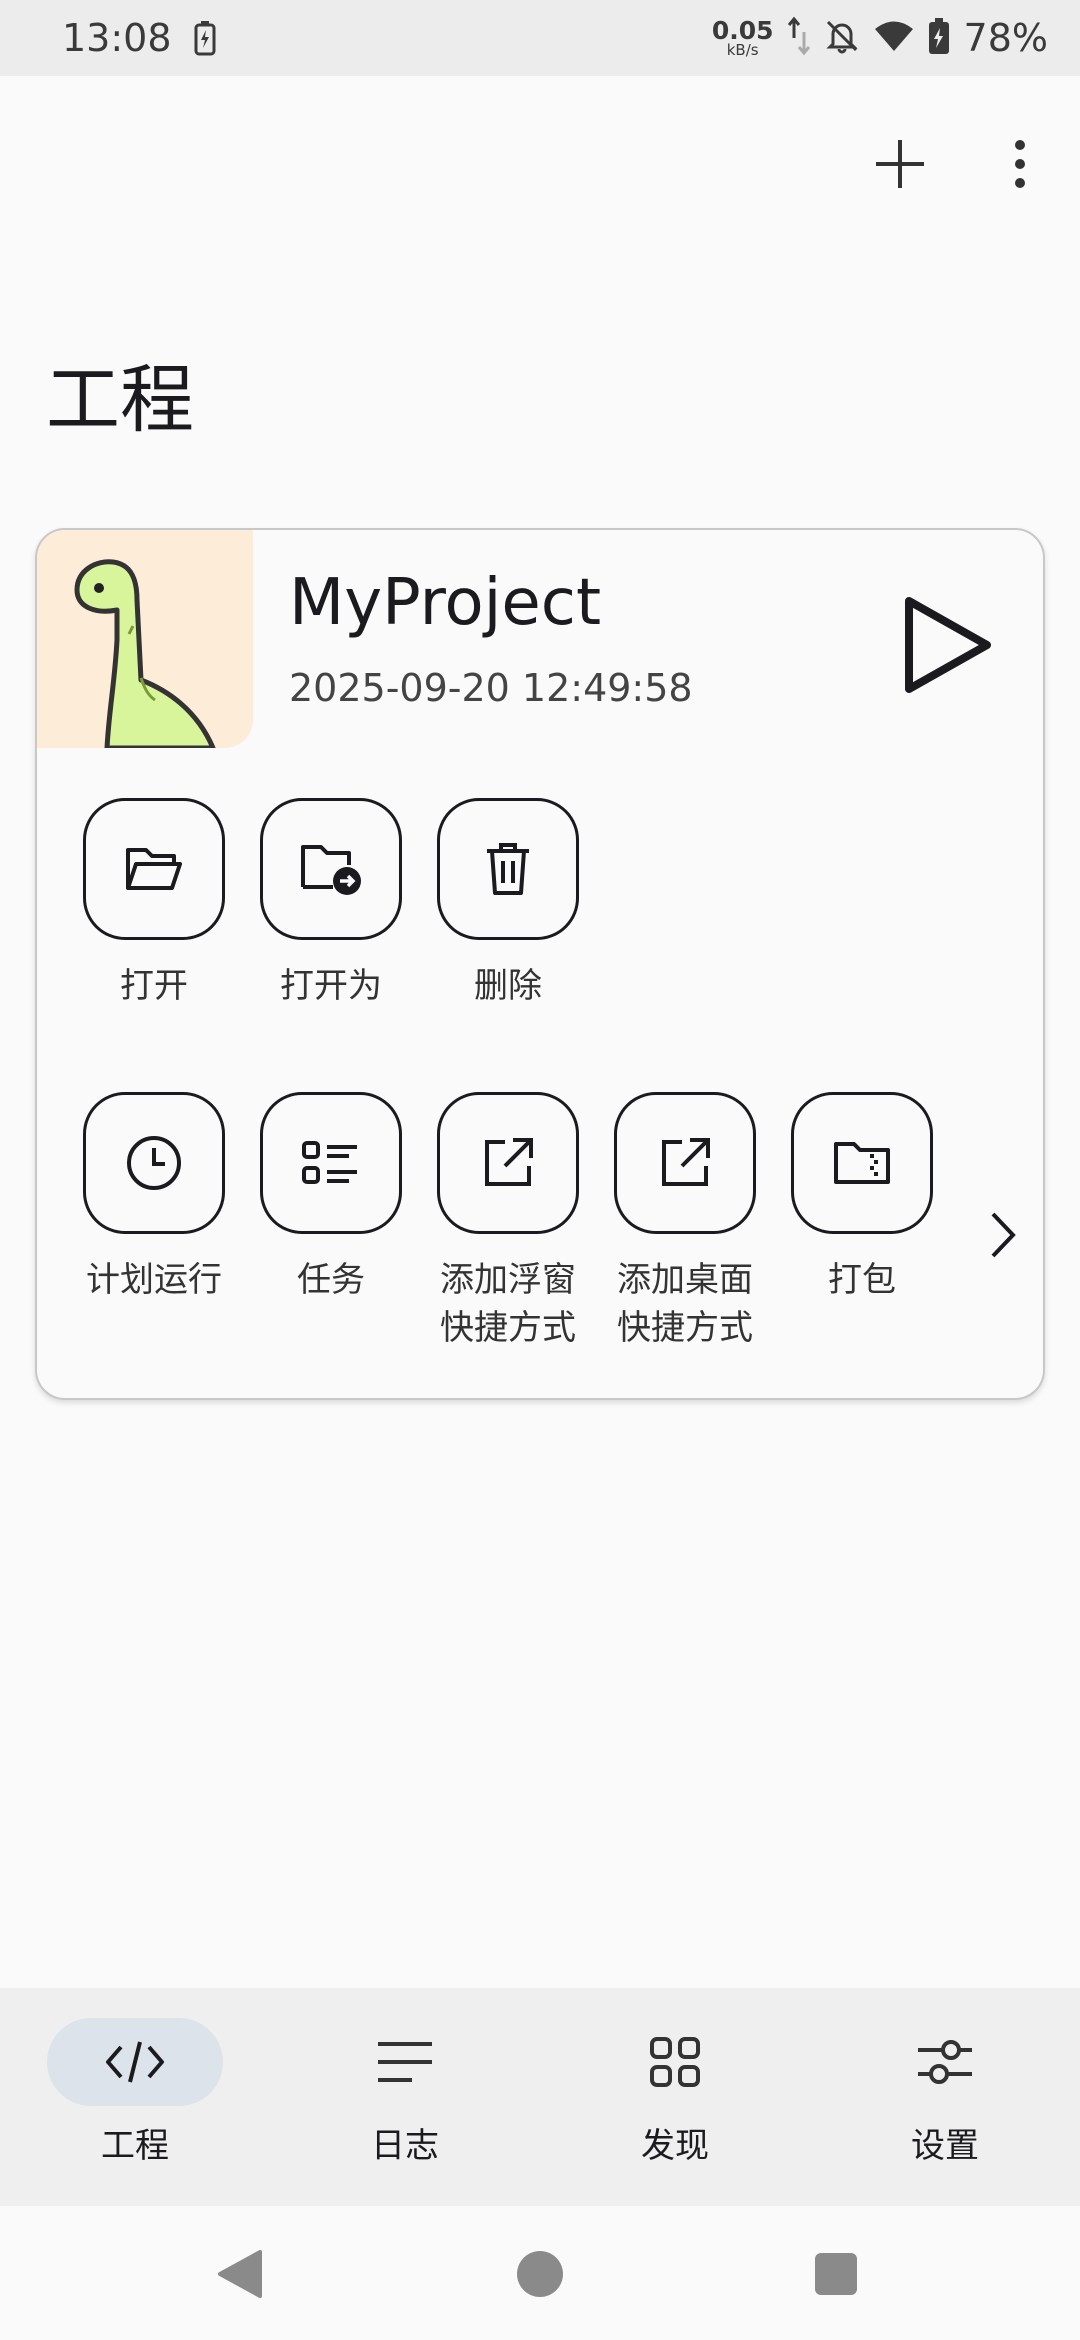  I want to click on tasks-action: 任务, so click(331, 1198).